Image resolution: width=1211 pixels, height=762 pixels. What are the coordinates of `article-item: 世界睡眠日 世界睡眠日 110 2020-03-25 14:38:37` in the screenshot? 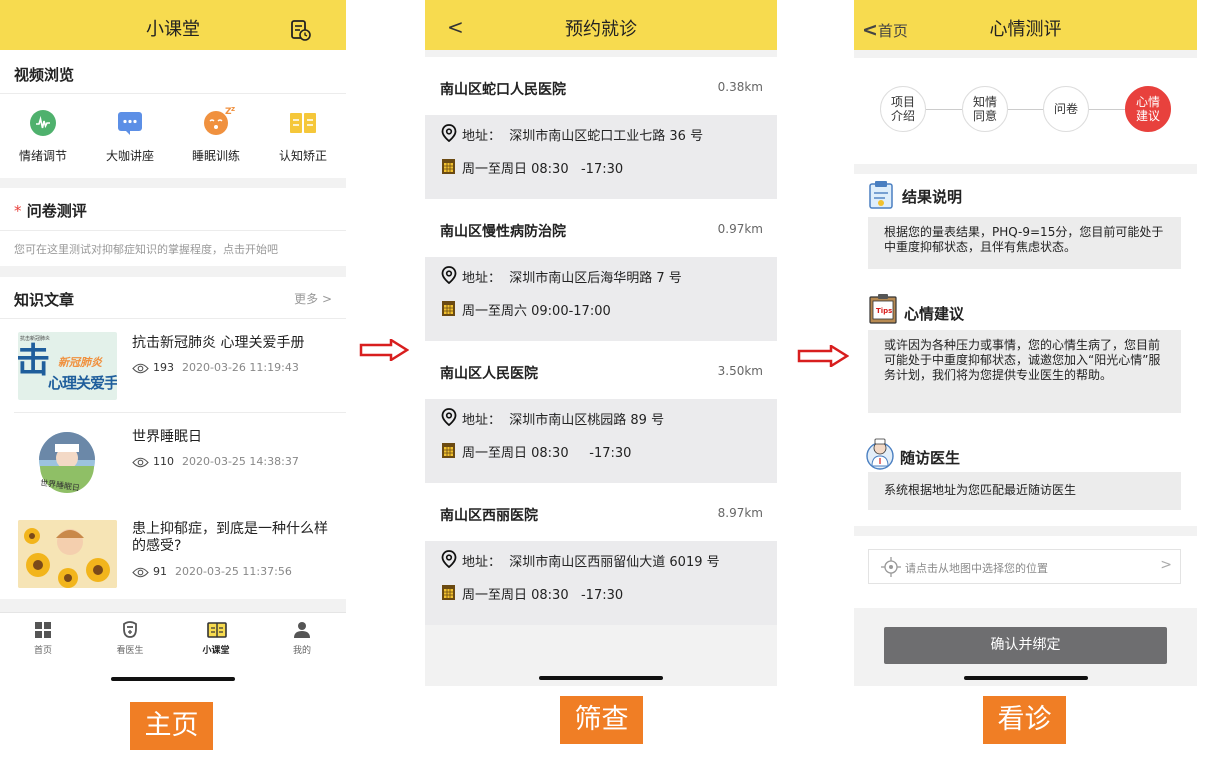 It's located at (173, 460).